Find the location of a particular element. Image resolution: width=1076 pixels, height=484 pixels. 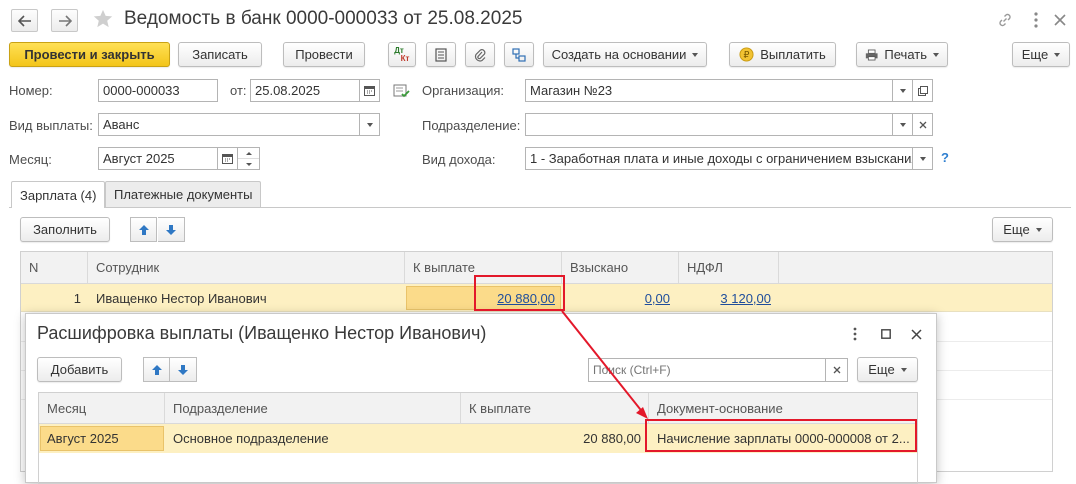

dialog-maximize-icon is located at coordinates (886, 334).